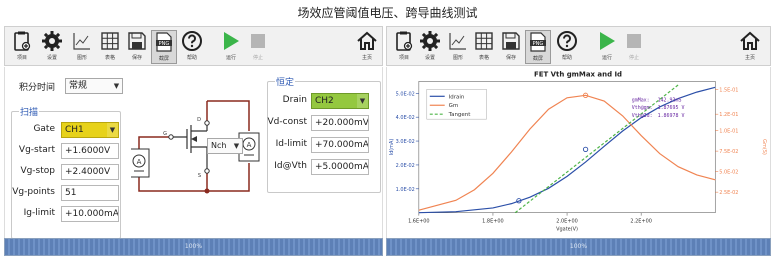  What do you see at coordinates (294, 100) in the screenshot?
I see `drain-label: Drain` at bounding box center [294, 100].